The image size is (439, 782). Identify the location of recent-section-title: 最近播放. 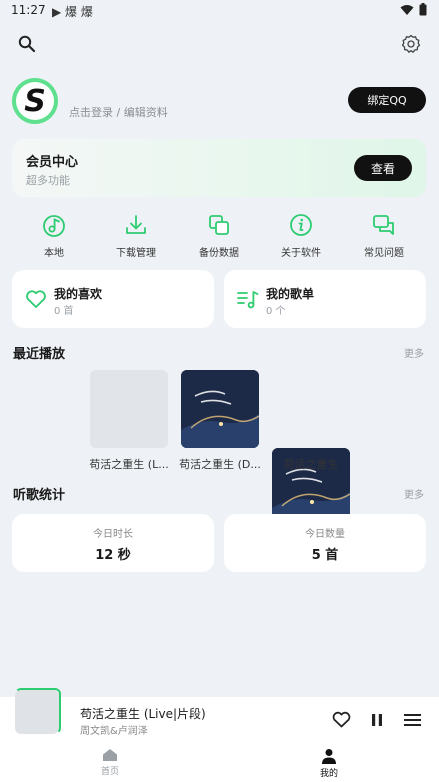
(39, 354).